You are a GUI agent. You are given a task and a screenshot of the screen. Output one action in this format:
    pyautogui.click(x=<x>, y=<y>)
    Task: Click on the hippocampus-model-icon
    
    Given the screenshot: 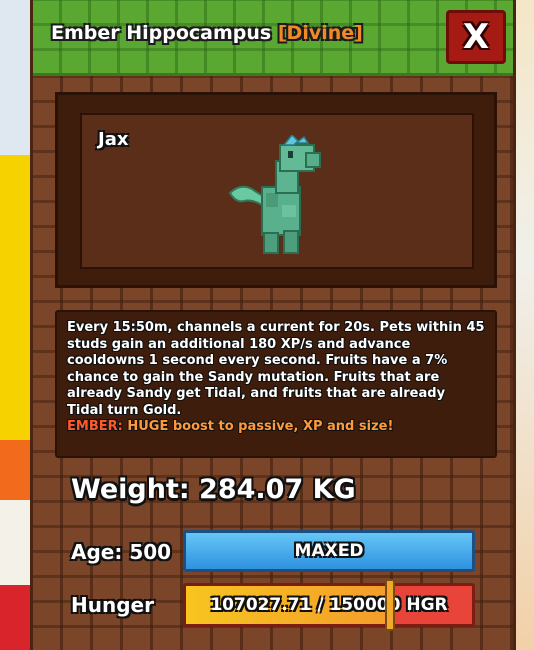 What is the action you would take?
    pyautogui.click(x=274, y=194)
    